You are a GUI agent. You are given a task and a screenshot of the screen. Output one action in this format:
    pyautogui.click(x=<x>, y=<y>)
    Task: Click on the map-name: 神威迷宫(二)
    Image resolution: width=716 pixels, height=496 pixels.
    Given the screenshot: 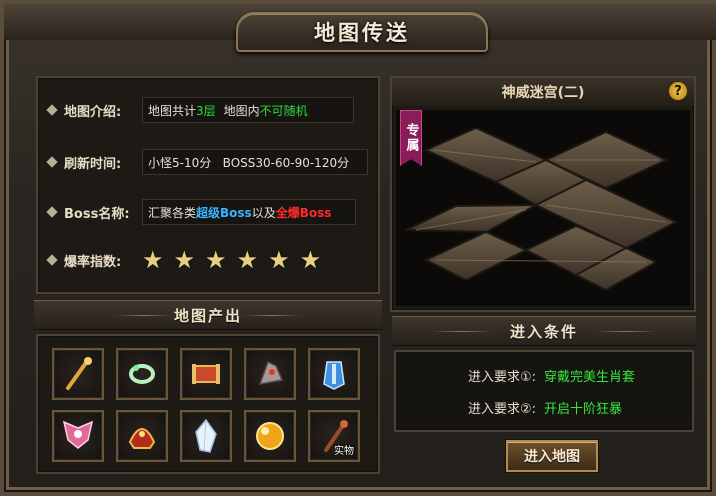 What is the action you would take?
    pyautogui.click(x=543, y=93)
    